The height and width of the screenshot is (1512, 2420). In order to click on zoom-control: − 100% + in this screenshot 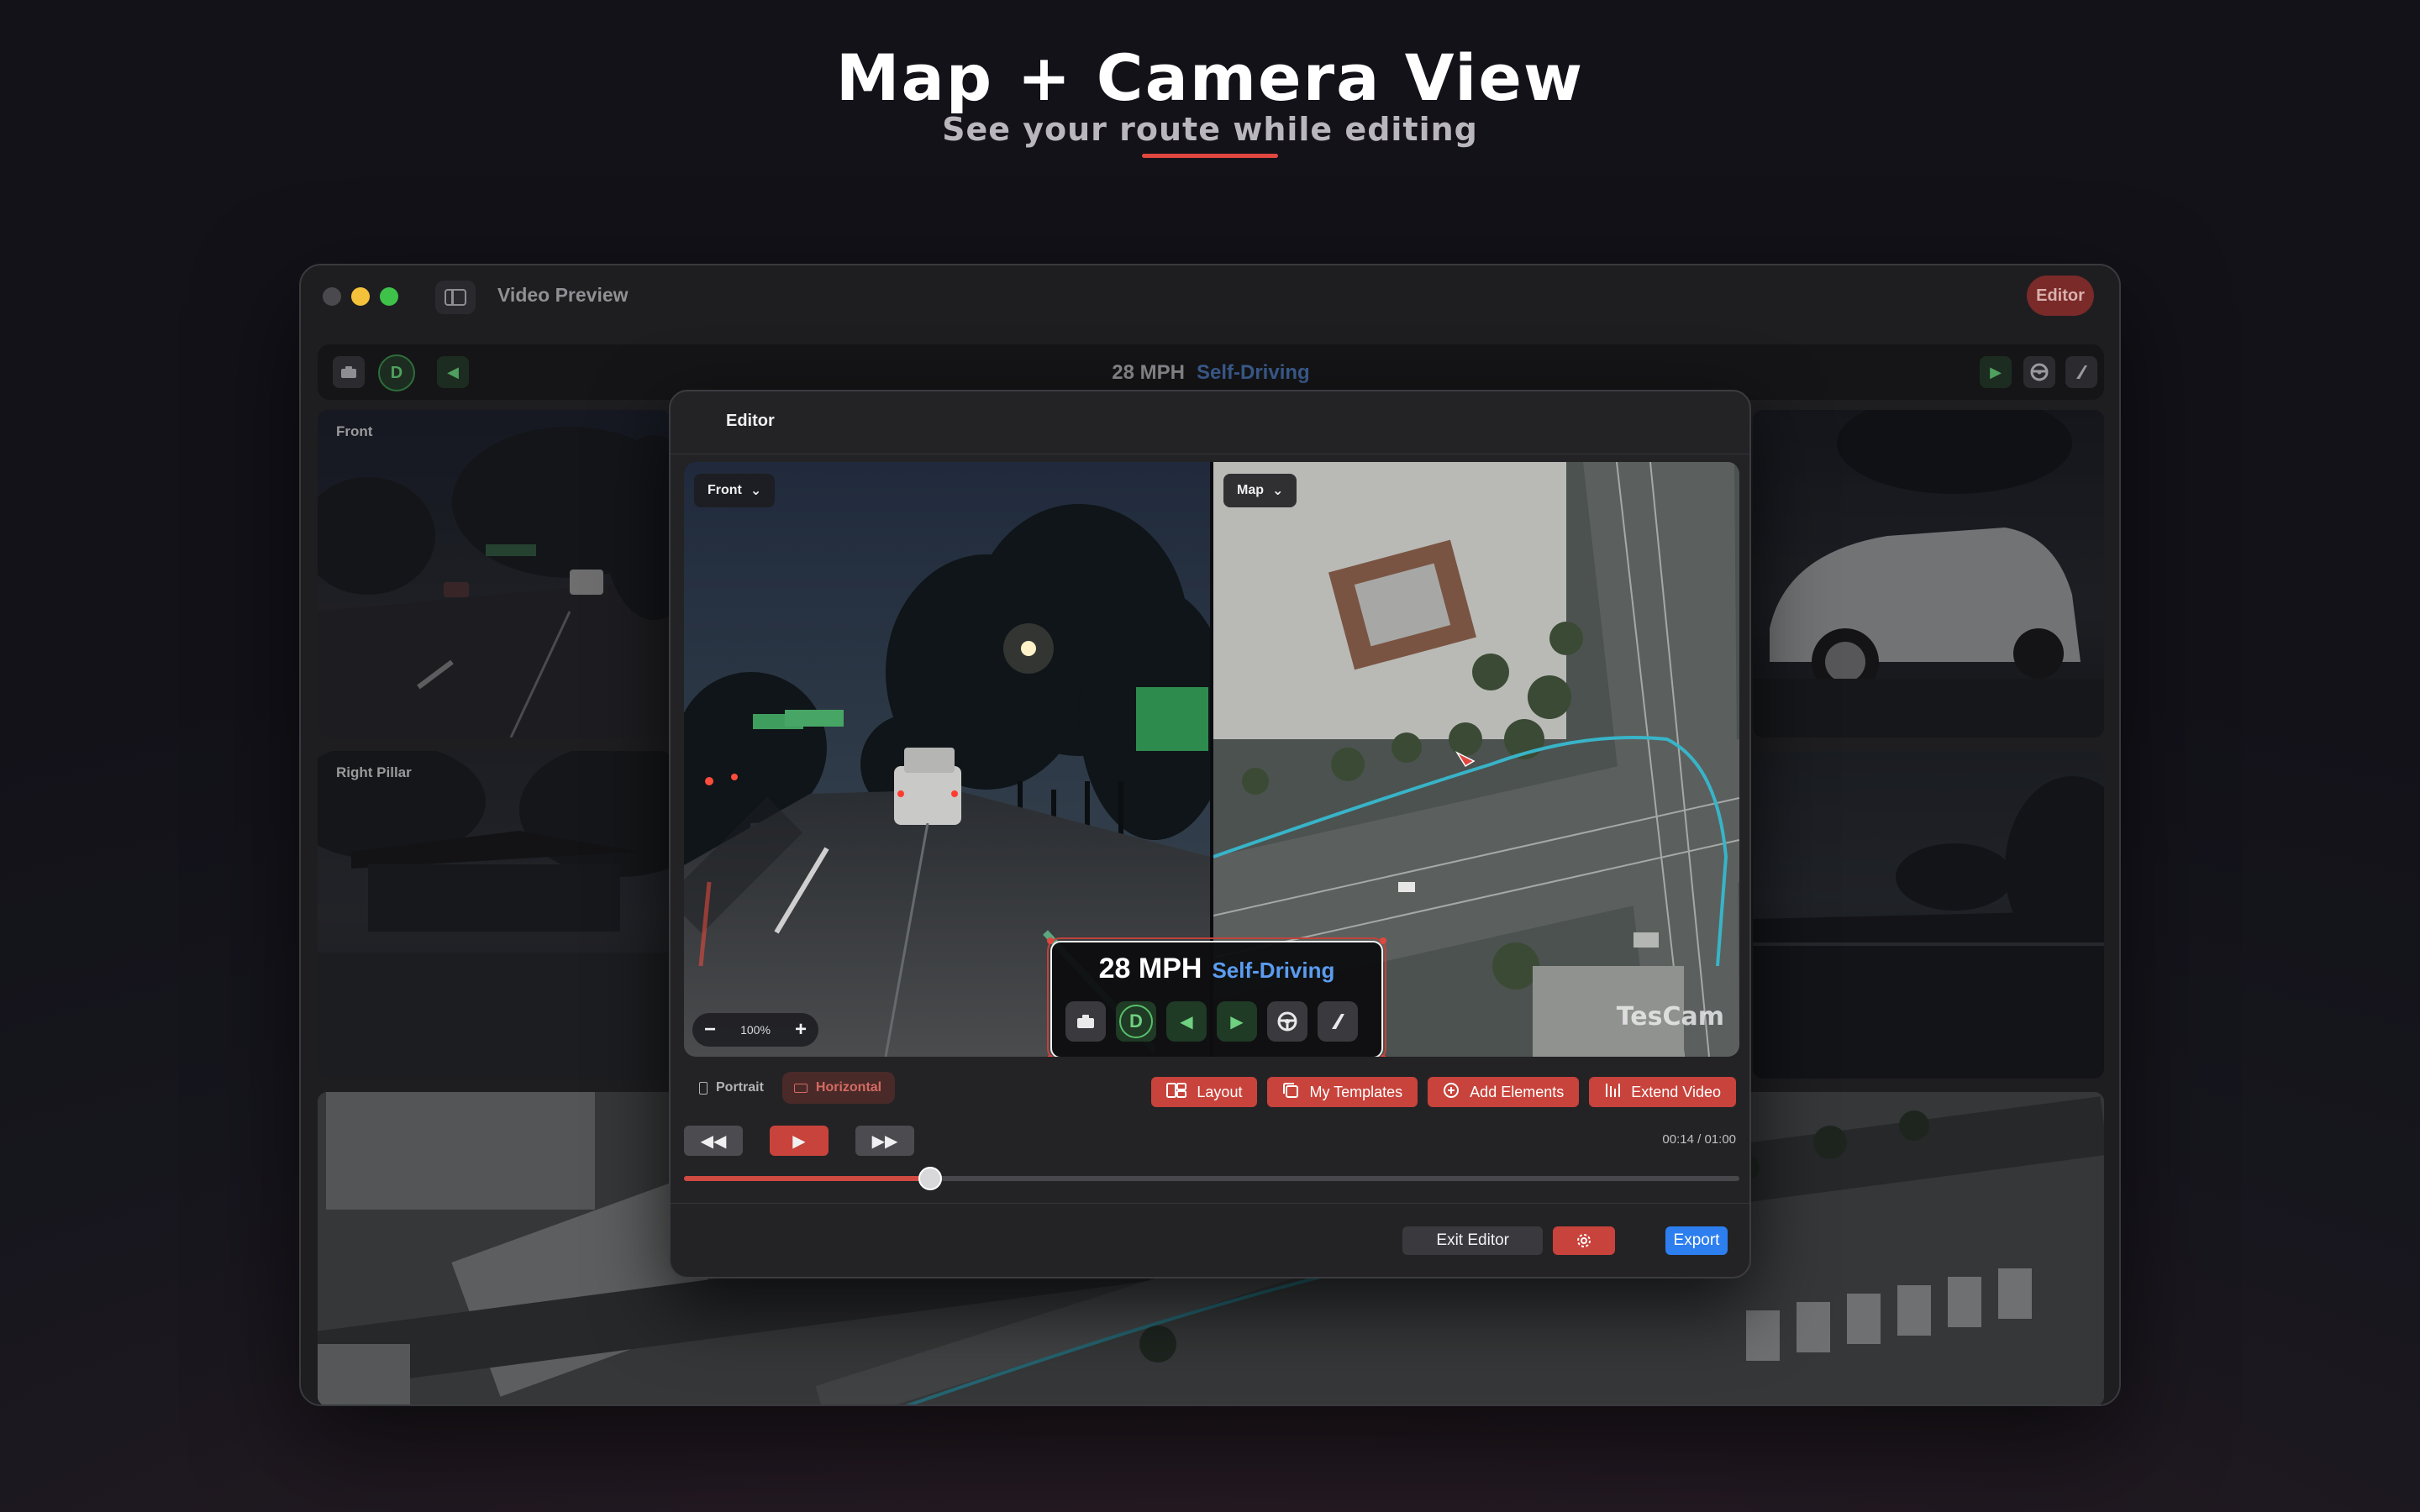, I will do `click(755, 1030)`.